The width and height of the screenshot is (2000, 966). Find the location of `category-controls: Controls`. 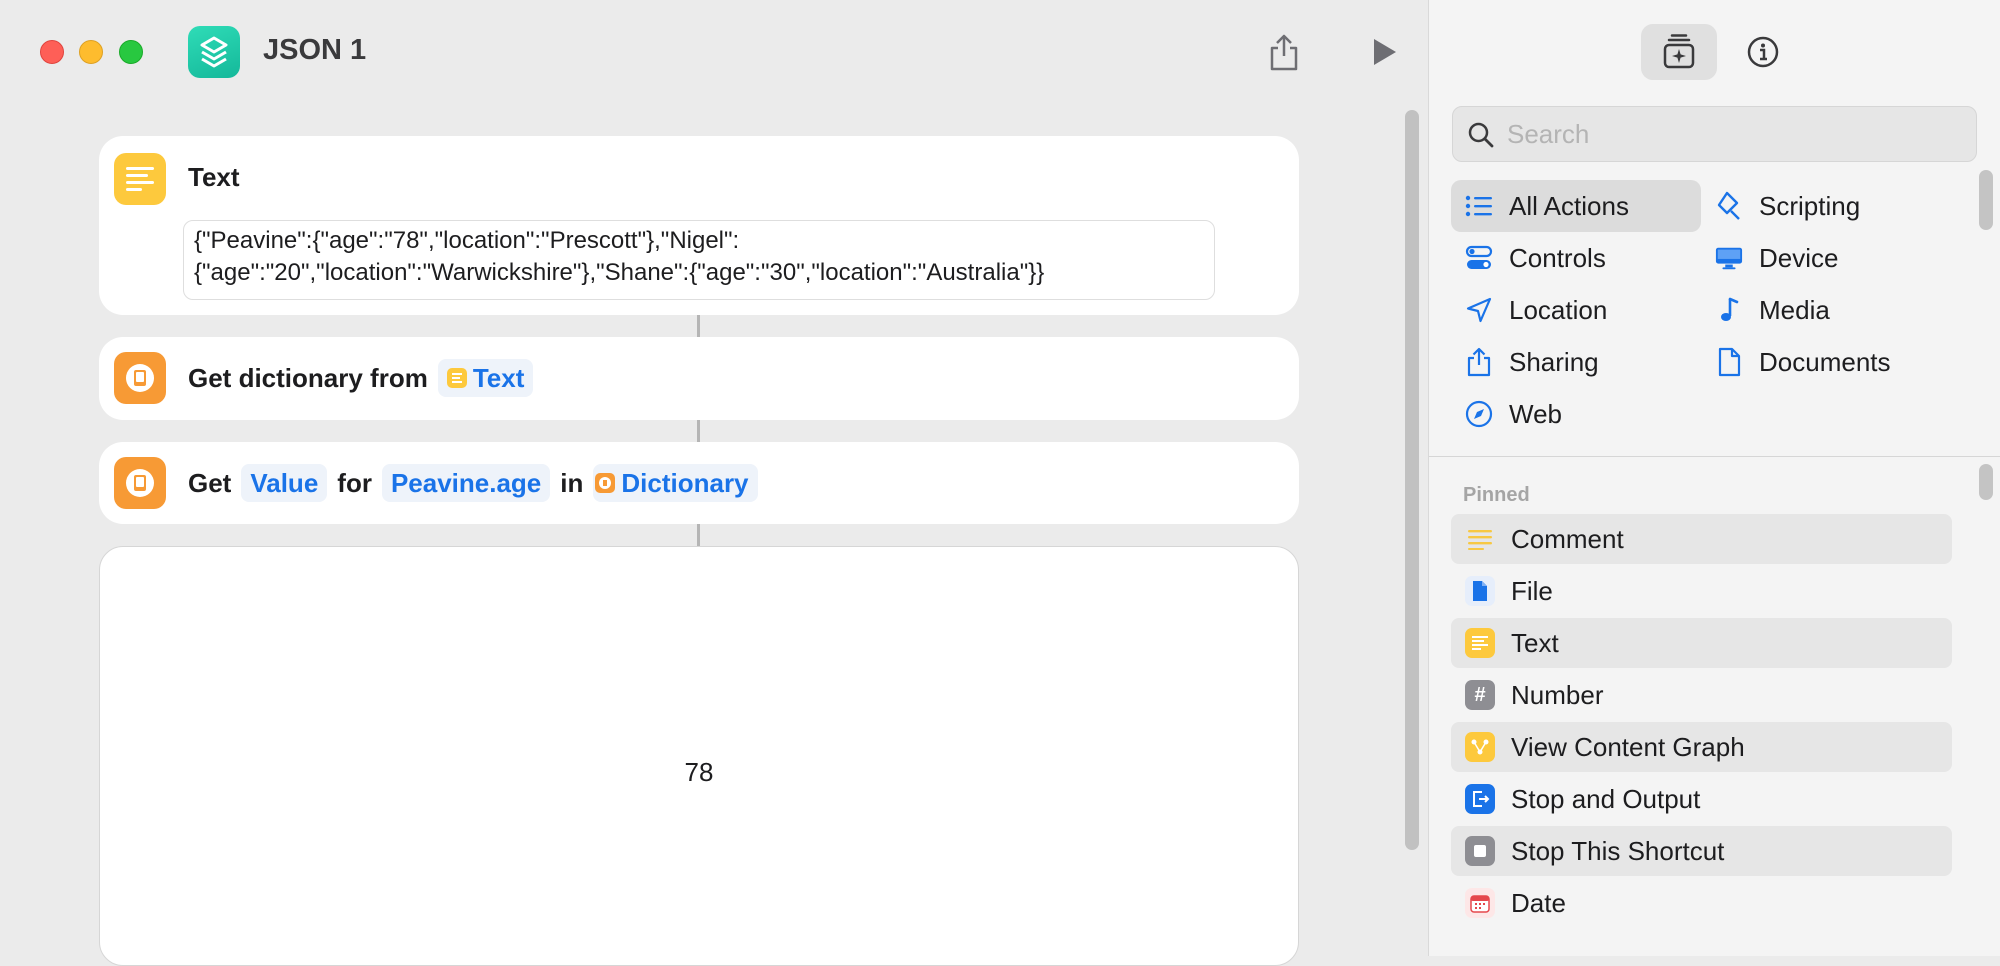

category-controls: Controls is located at coordinates (1576, 258).